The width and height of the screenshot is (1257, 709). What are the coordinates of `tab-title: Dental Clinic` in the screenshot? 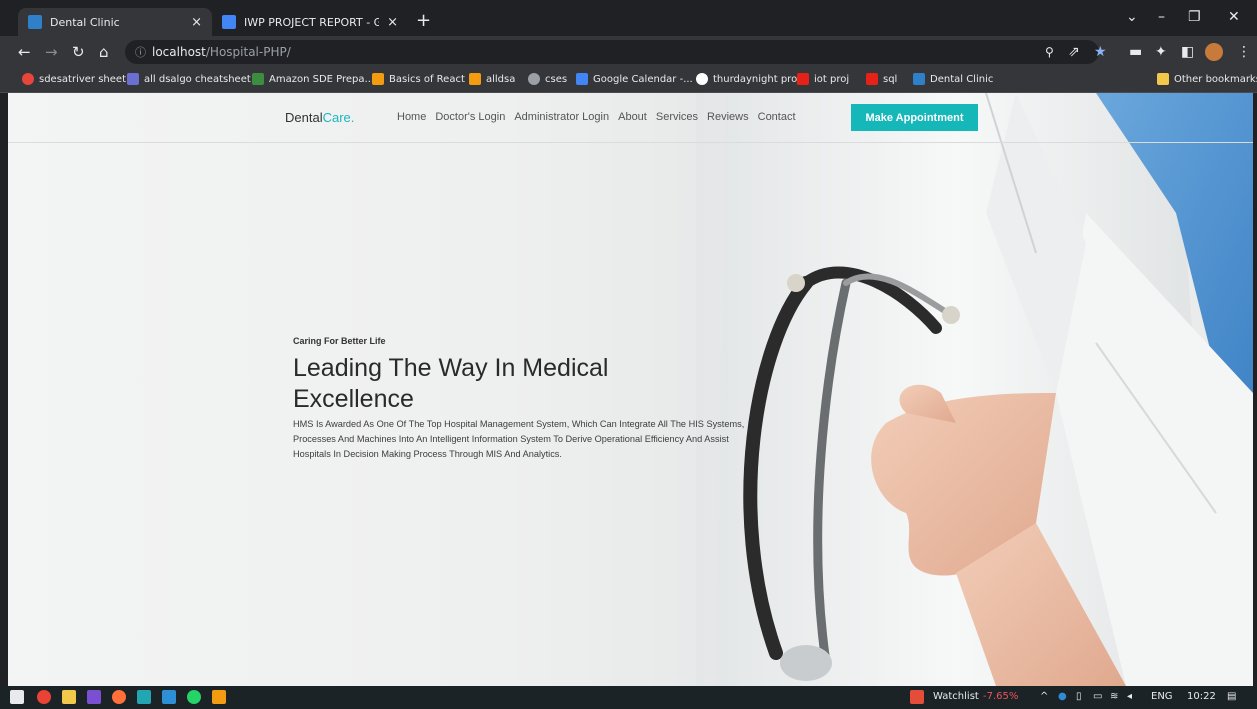 It's located at (85, 22).